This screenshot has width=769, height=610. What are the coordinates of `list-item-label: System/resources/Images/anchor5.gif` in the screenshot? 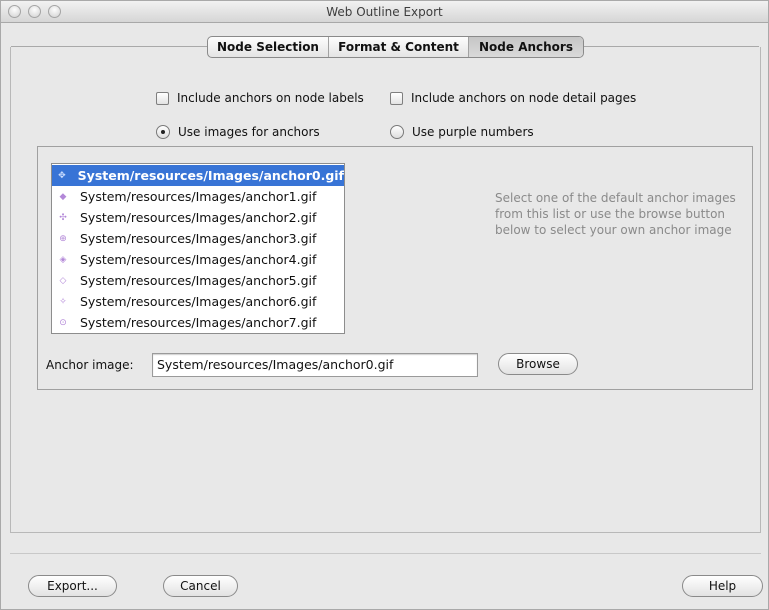 It's located at (198, 280).